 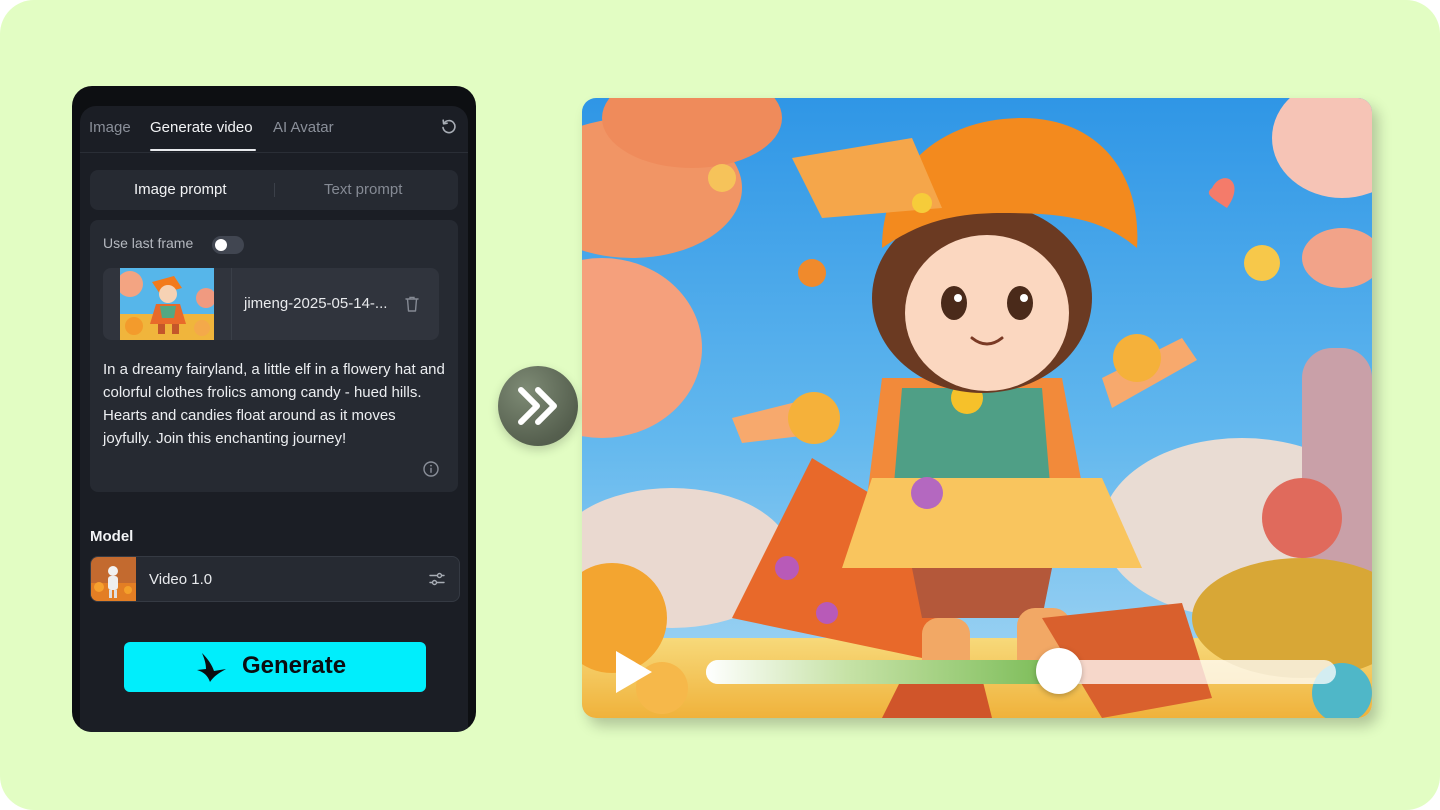 I want to click on video-progress-bar, so click(x=1021, y=671).